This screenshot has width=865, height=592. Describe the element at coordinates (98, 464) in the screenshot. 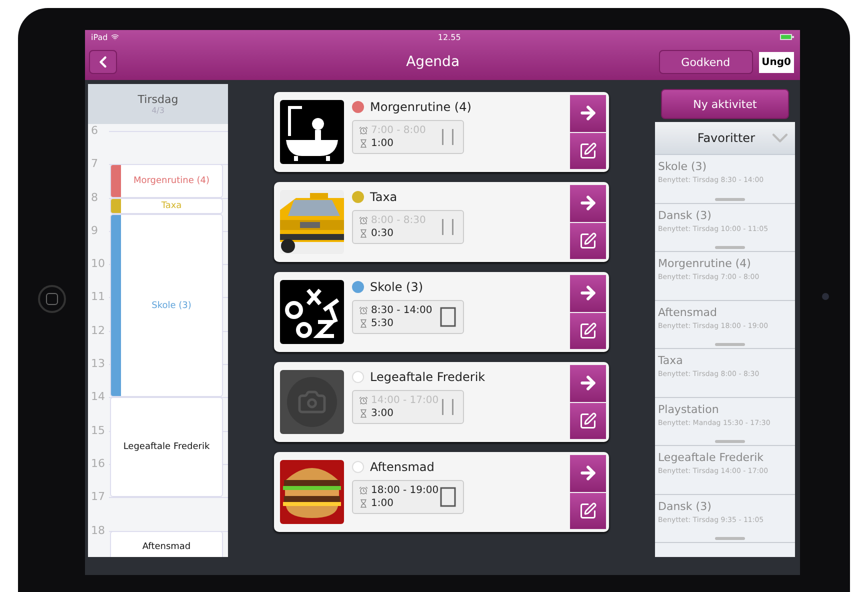

I see `hour-label: 16` at that location.